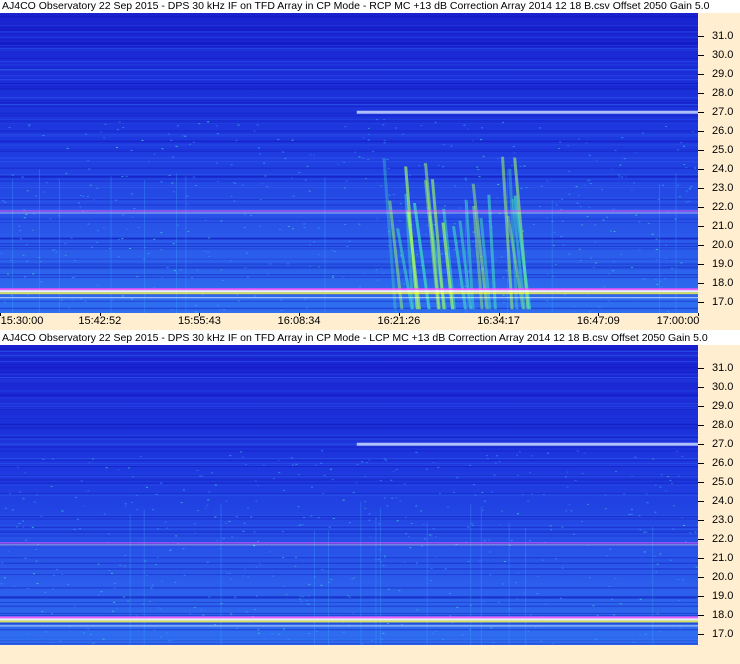 The image size is (740, 664). Describe the element at coordinates (349, 211) in the screenshot. I see `interference-line` at that location.